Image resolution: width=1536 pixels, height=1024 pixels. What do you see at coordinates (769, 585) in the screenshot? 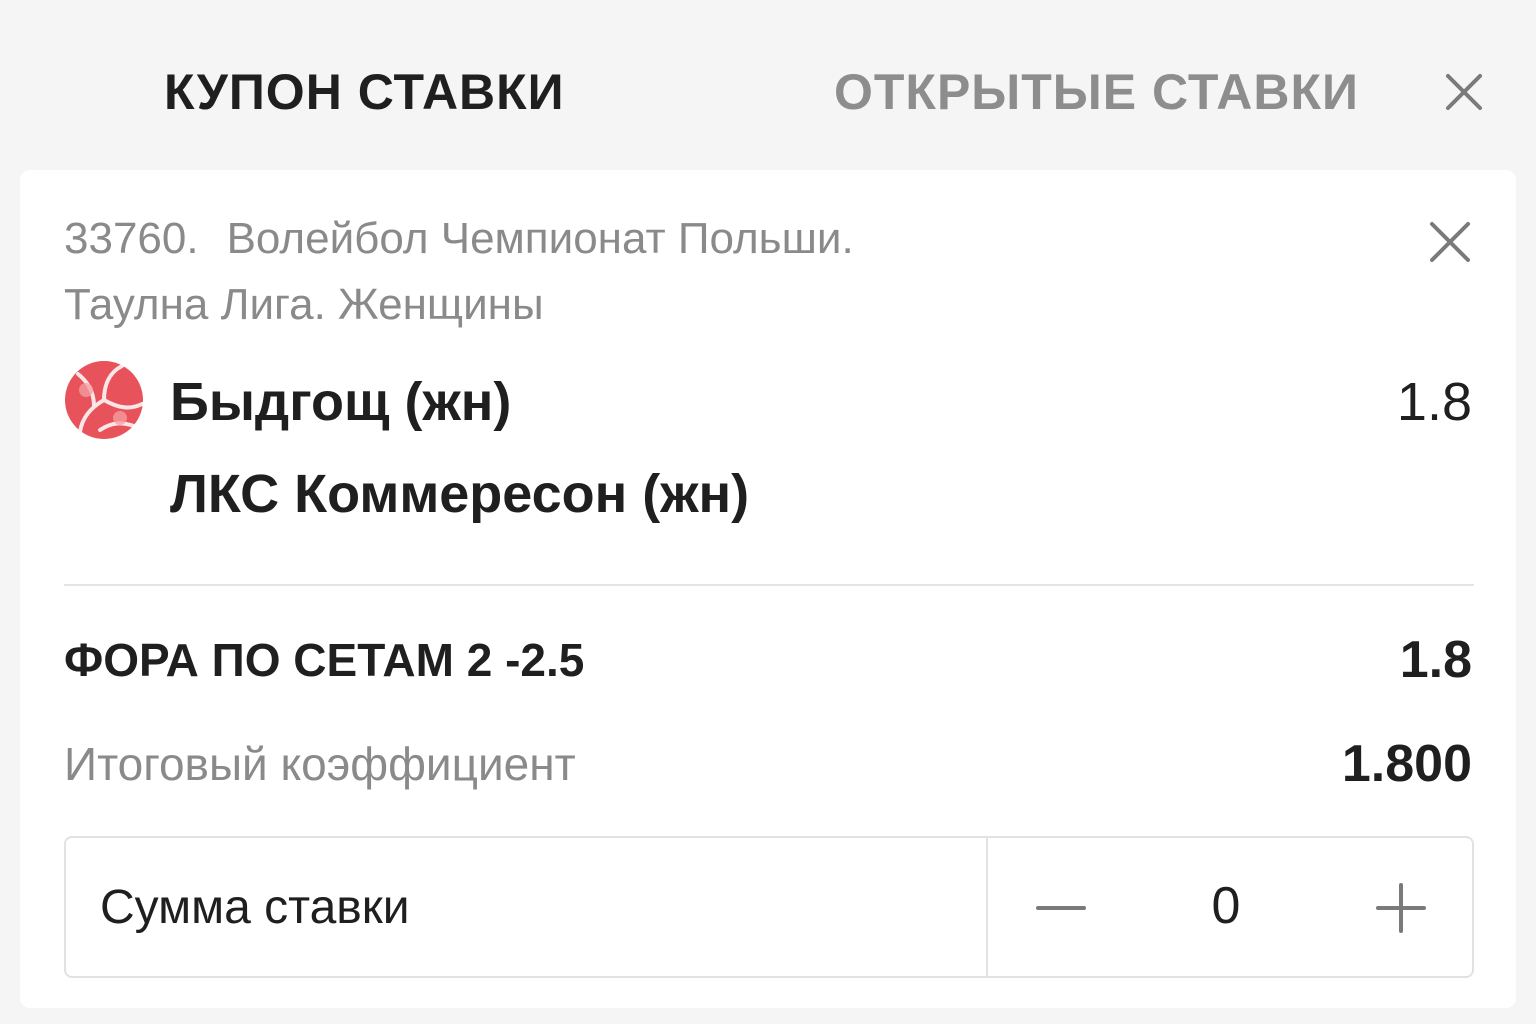
I see `divider` at bounding box center [769, 585].